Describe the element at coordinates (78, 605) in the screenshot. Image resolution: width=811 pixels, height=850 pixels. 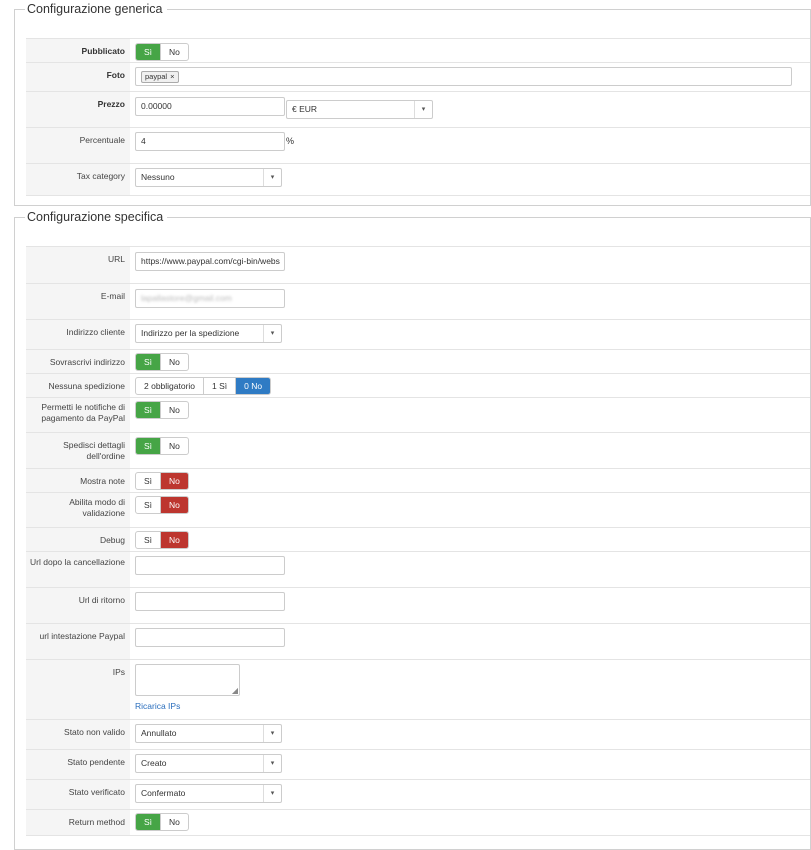
I see `return-url-label: Url di ritorno` at that location.